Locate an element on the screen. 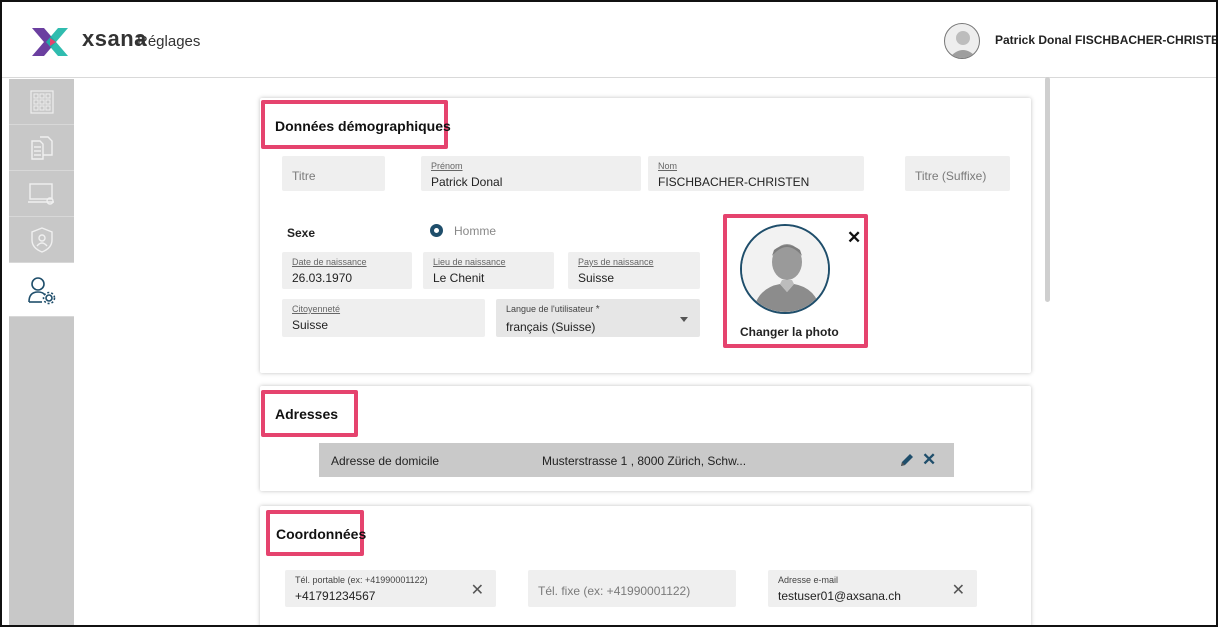 The width and height of the screenshot is (1218, 627). person-silhouette-icon is located at coordinates (785, 269).